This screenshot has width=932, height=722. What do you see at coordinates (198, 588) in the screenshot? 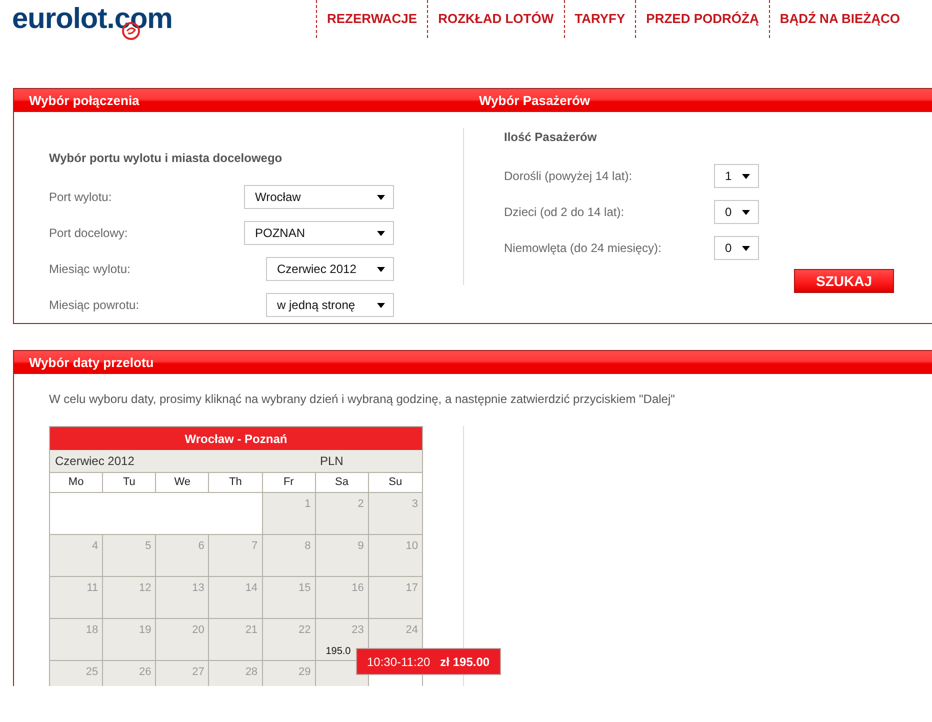
I see `day-number: 13` at bounding box center [198, 588].